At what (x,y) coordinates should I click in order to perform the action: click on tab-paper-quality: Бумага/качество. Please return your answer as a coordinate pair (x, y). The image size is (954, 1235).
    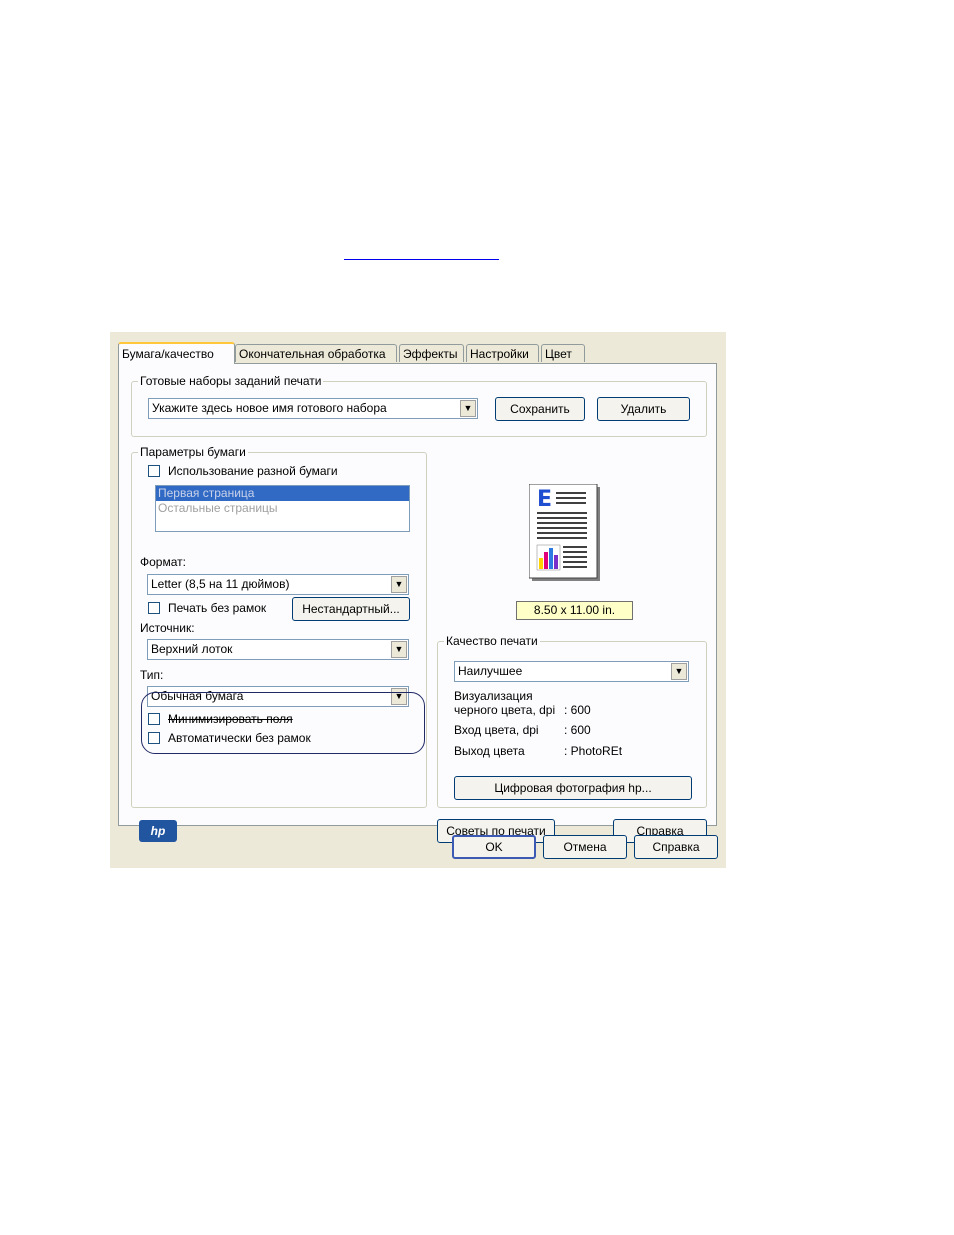
    Looking at the image, I should click on (176, 353).